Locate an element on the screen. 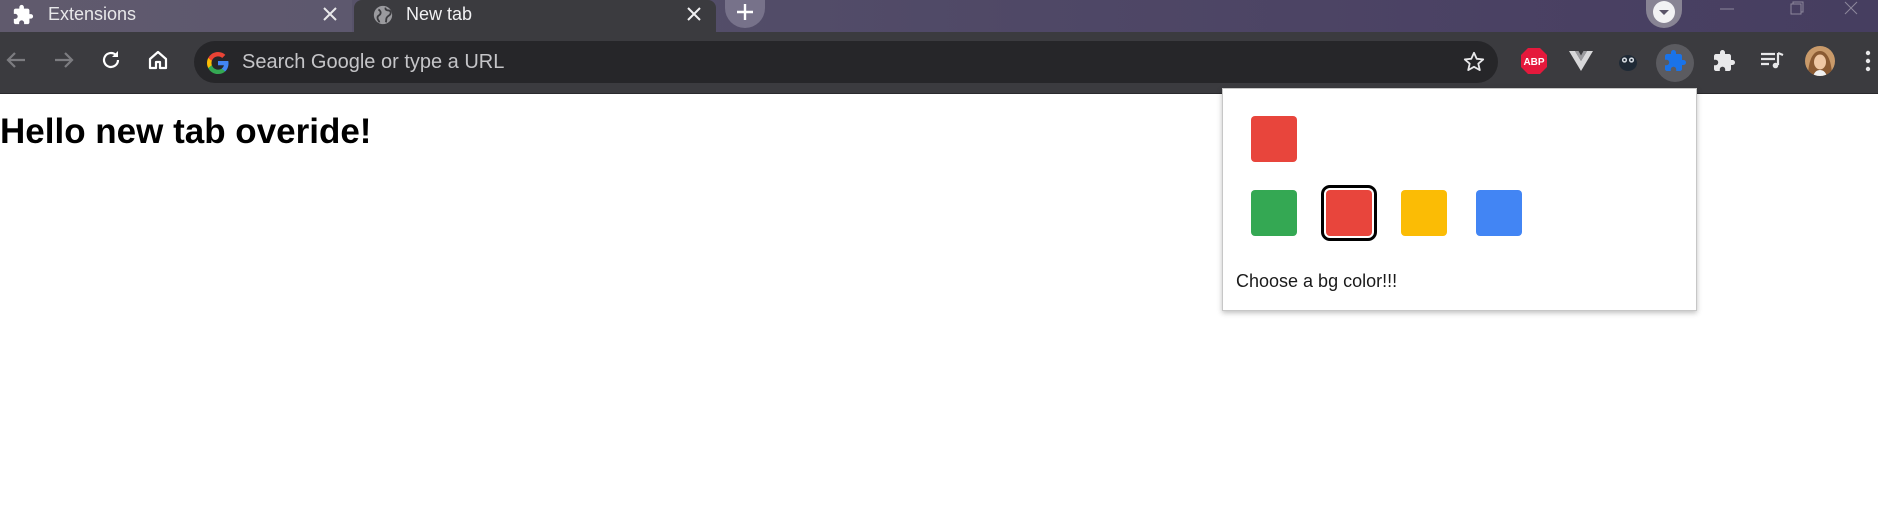 The height and width of the screenshot is (511, 1878). color-button-red is located at coordinates (1349, 213).